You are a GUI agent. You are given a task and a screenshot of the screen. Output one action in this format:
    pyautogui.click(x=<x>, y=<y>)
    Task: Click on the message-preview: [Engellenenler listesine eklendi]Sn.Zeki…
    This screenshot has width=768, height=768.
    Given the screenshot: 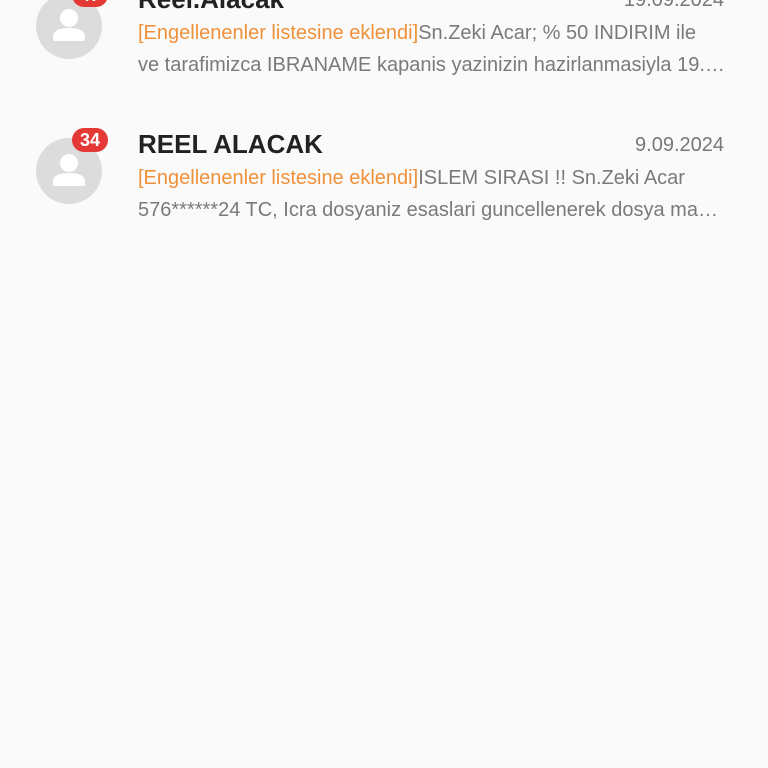 What is the action you would take?
    pyautogui.click(x=432, y=49)
    